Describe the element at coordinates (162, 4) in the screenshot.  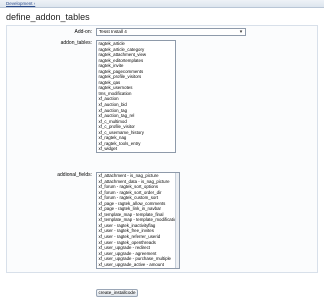
I see `breadcrumb-bar: Development ›` at that location.